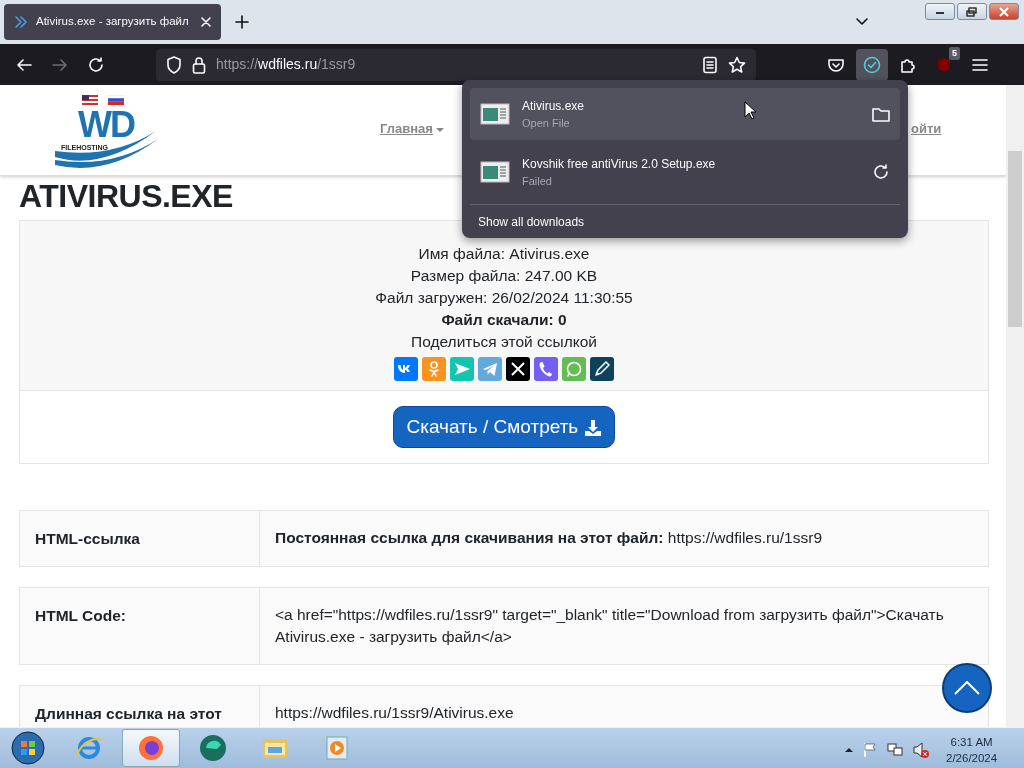 The image size is (1024, 768). I want to click on site-icon, so click(21, 22).